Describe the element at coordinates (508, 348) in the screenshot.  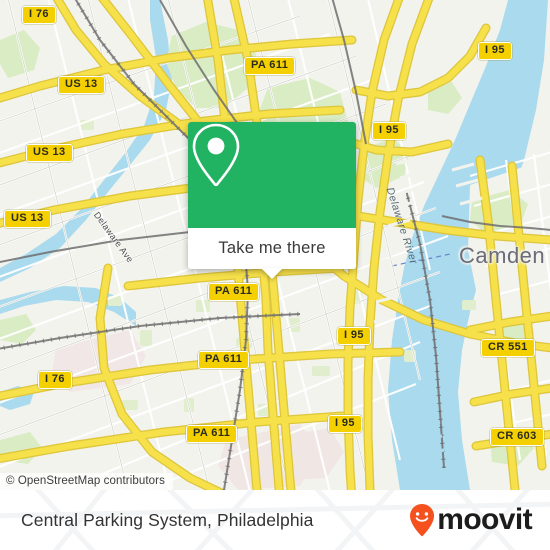
I see `road-shield: CR 551` at that location.